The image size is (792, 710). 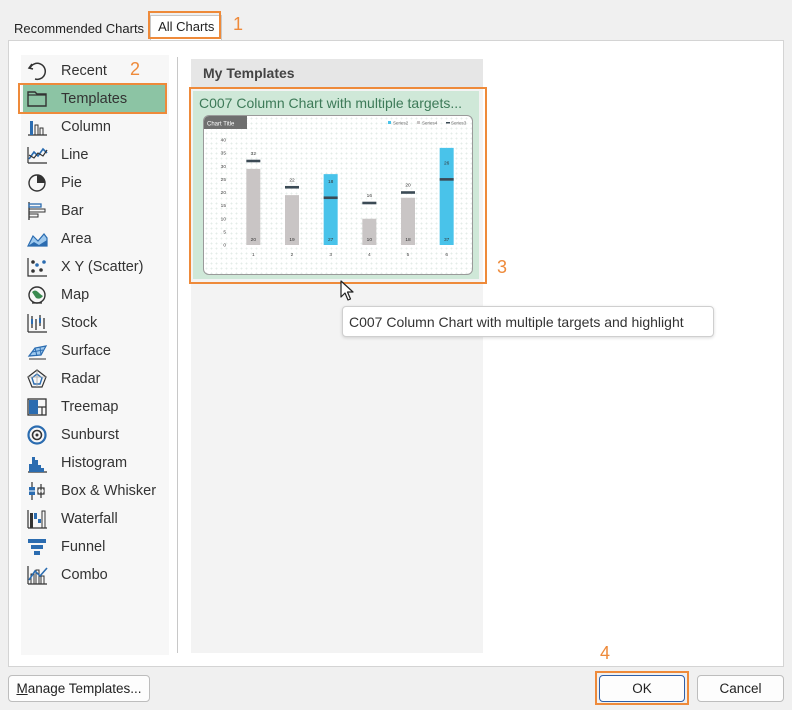 I want to click on sidebar-item-label: Treemap, so click(x=90, y=407).